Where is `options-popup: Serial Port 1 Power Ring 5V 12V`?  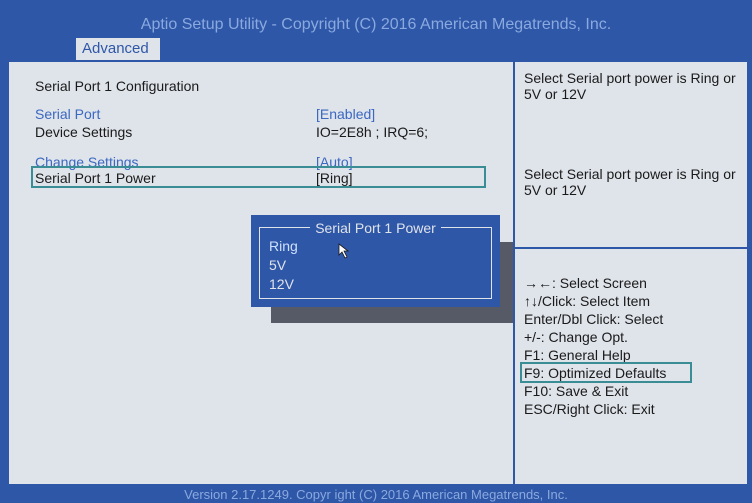 options-popup: Serial Port 1 Power Ring 5V 12V is located at coordinates (375, 261).